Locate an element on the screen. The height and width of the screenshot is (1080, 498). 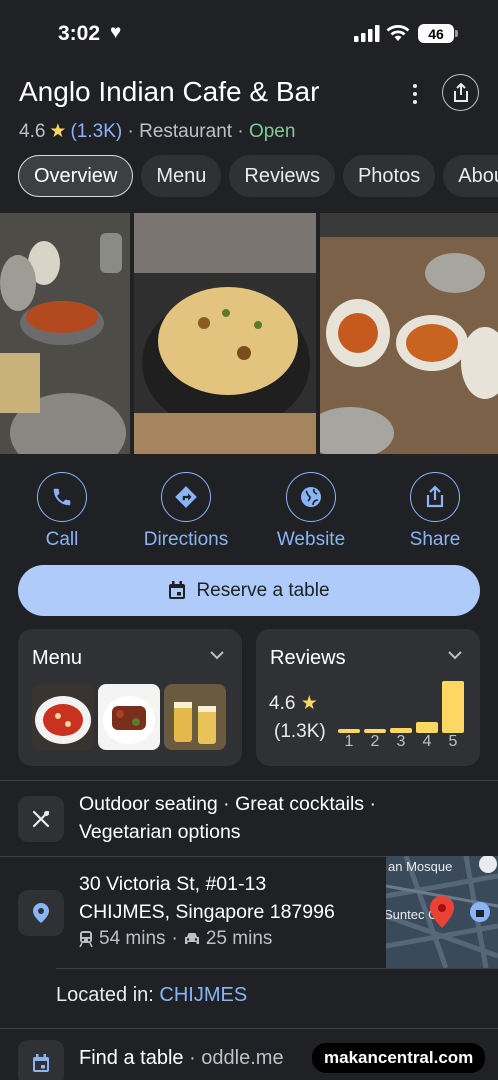
place-summary: 4.6 ★ (1.3K) · Restaurant · Open is located at coordinates (157, 131).